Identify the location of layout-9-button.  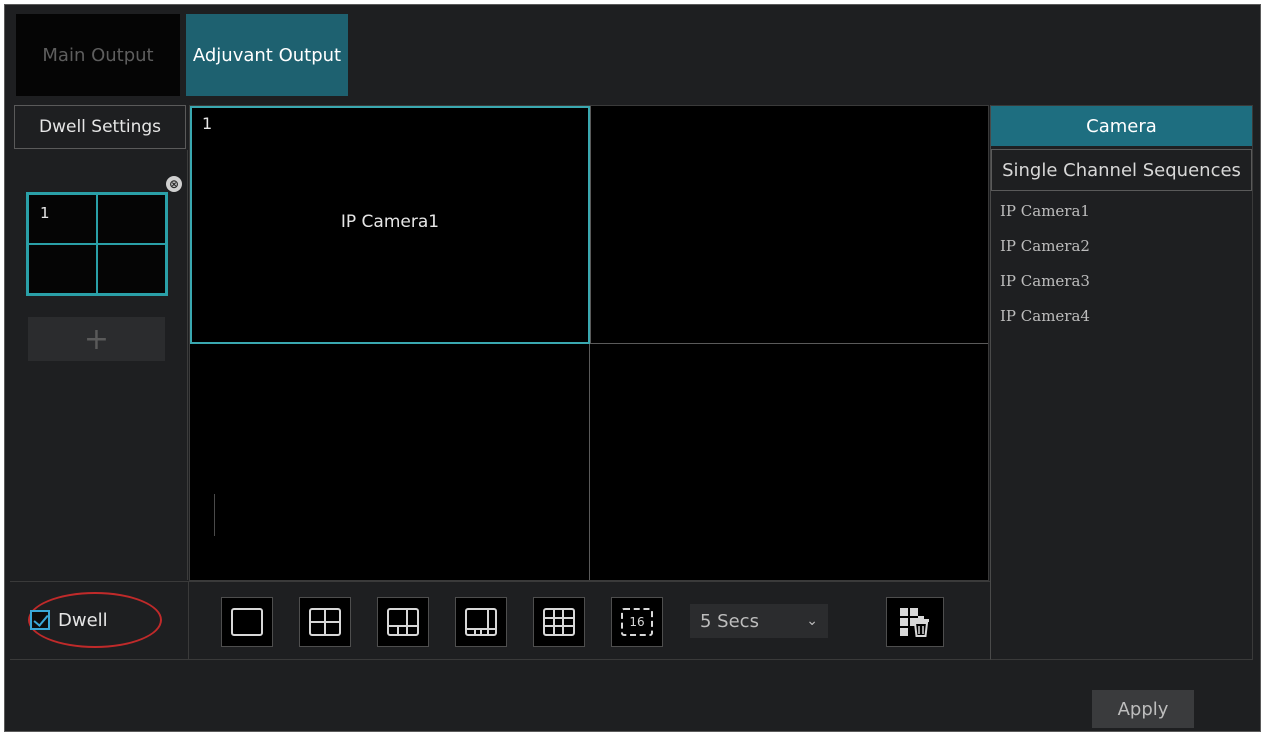
(559, 622).